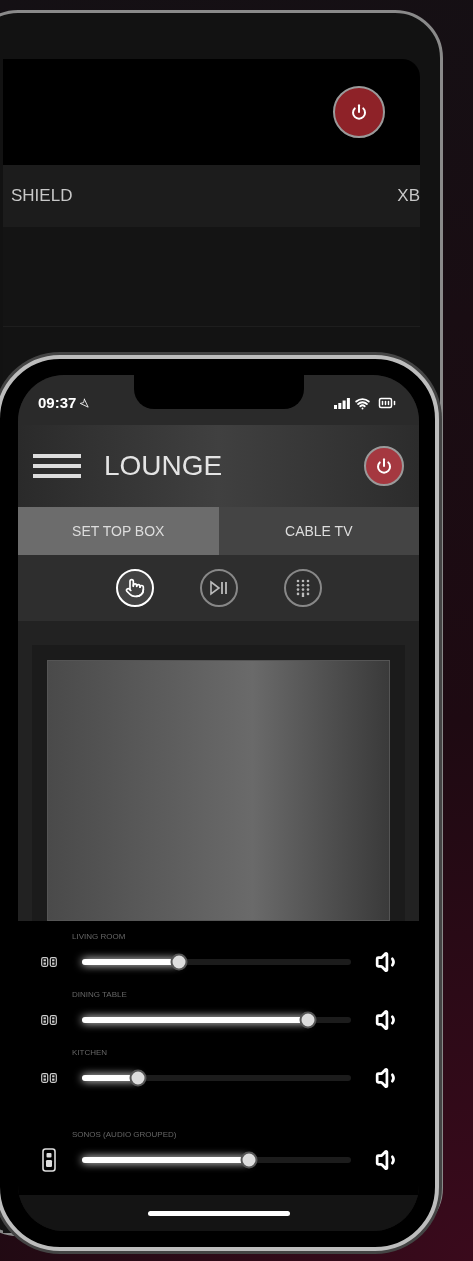 The image size is (473, 1261). What do you see at coordinates (125, 1135) in the screenshot?
I see `zone-label: SONOS (AUDIO GROUPED)` at bounding box center [125, 1135].